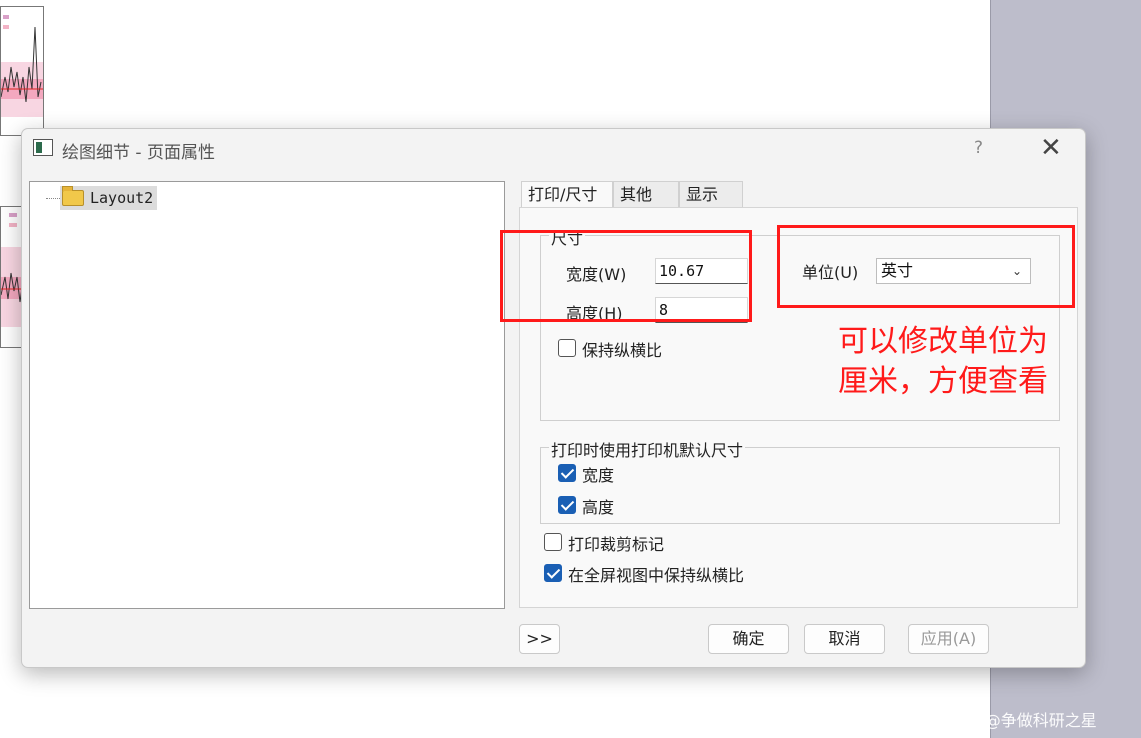 Image resolution: width=1141 pixels, height=738 pixels. What do you see at coordinates (567, 473) in the screenshot?
I see `printer-width-checkbox` at bounding box center [567, 473].